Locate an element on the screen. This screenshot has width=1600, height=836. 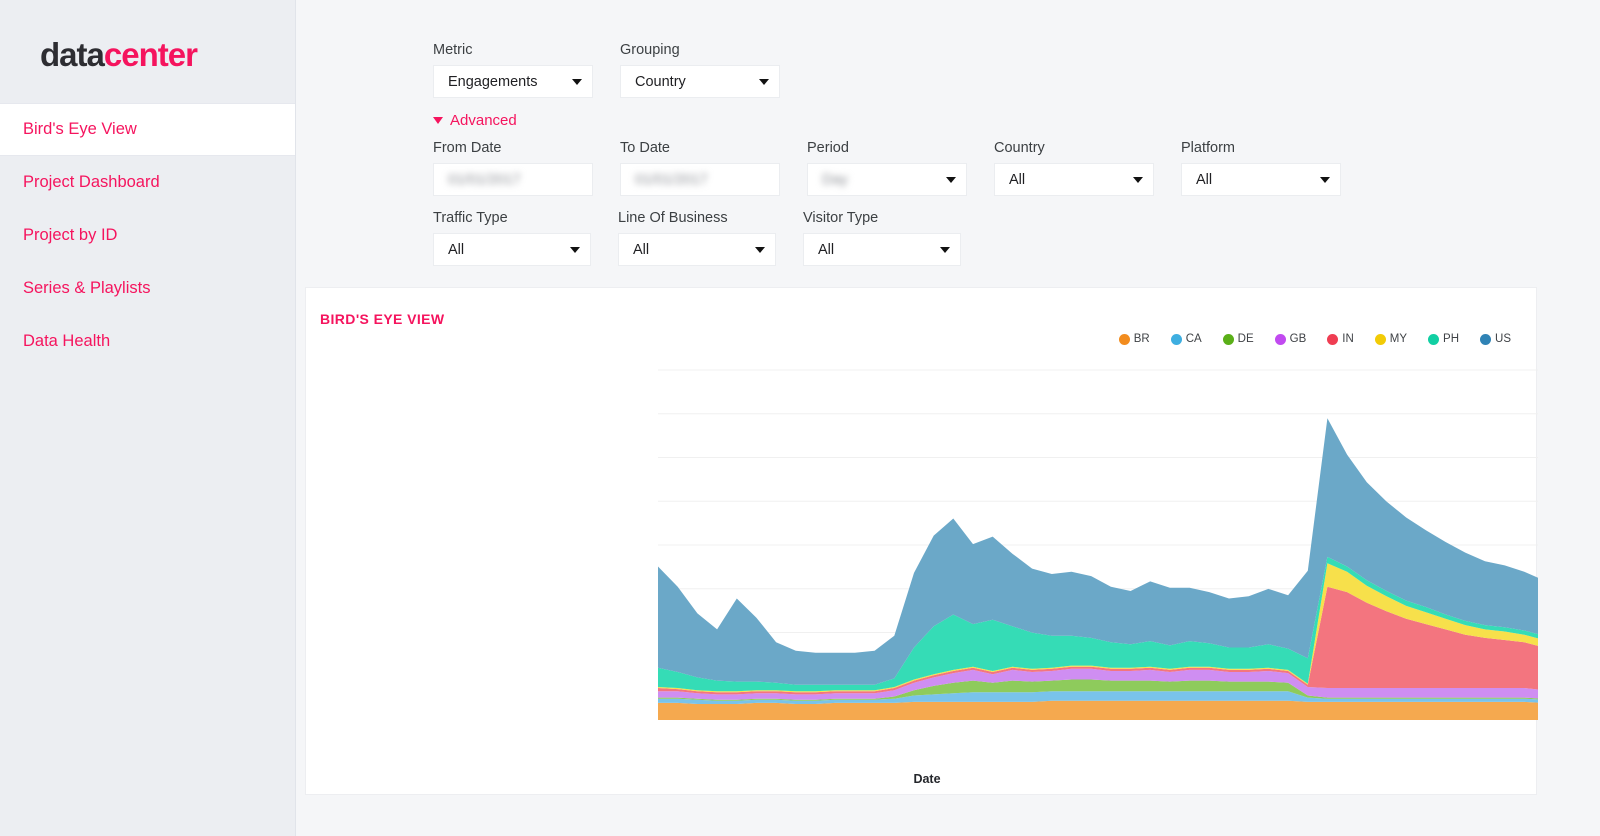
filter-value-line-of-business: All is located at coordinates (641, 249).